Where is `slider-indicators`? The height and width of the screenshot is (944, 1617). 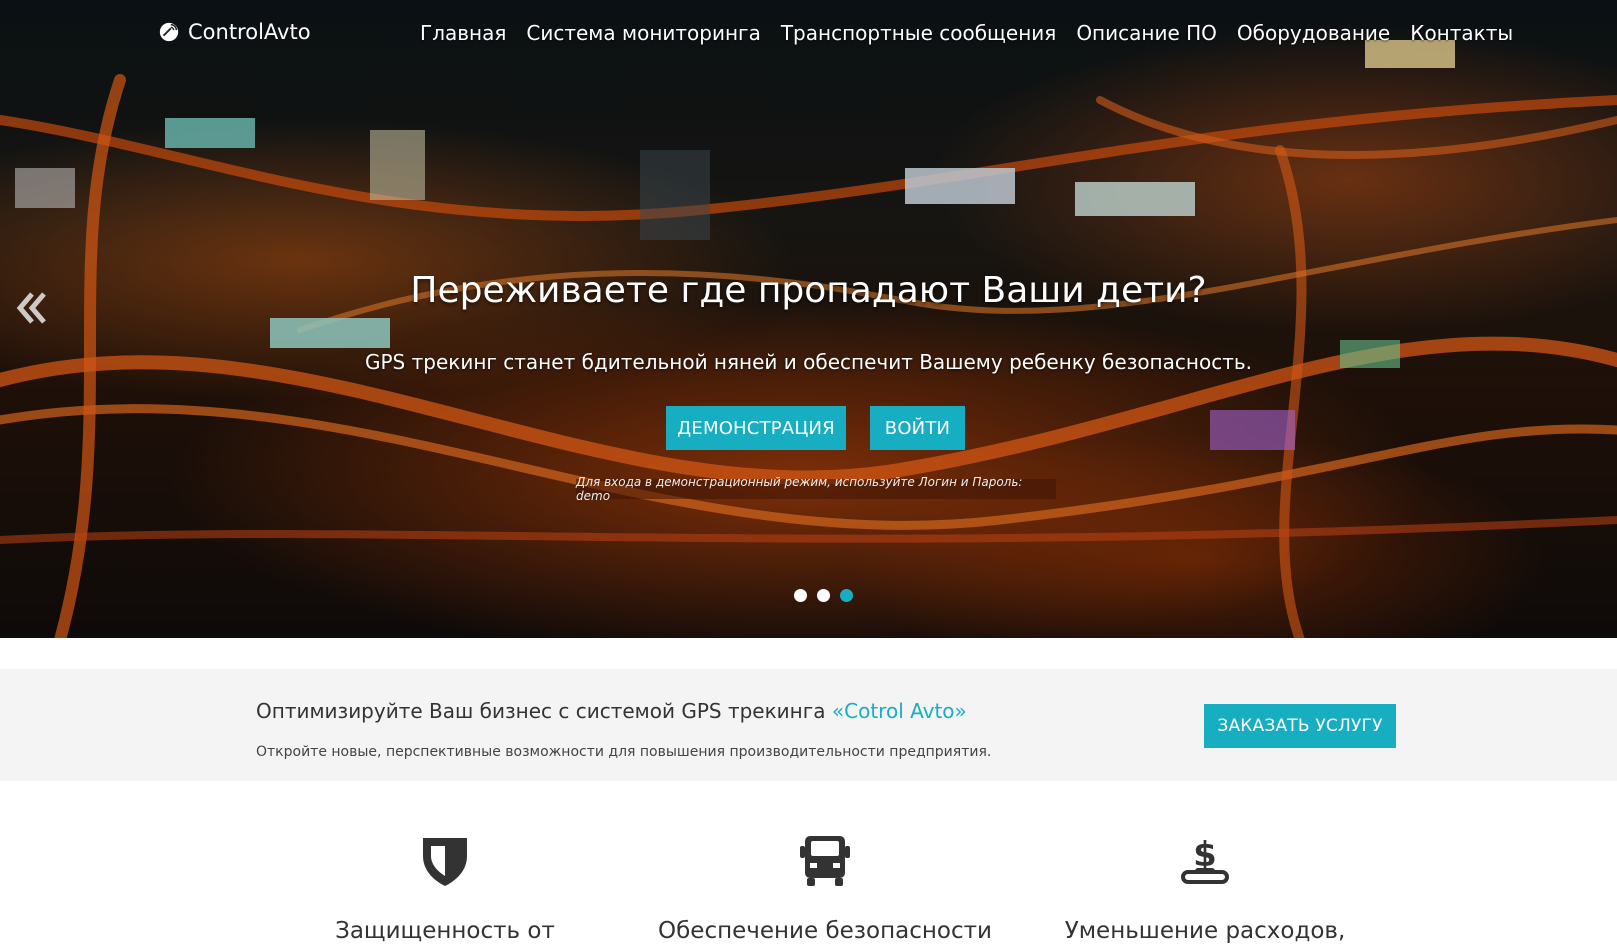
slider-indicators is located at coordinates (823, 595).